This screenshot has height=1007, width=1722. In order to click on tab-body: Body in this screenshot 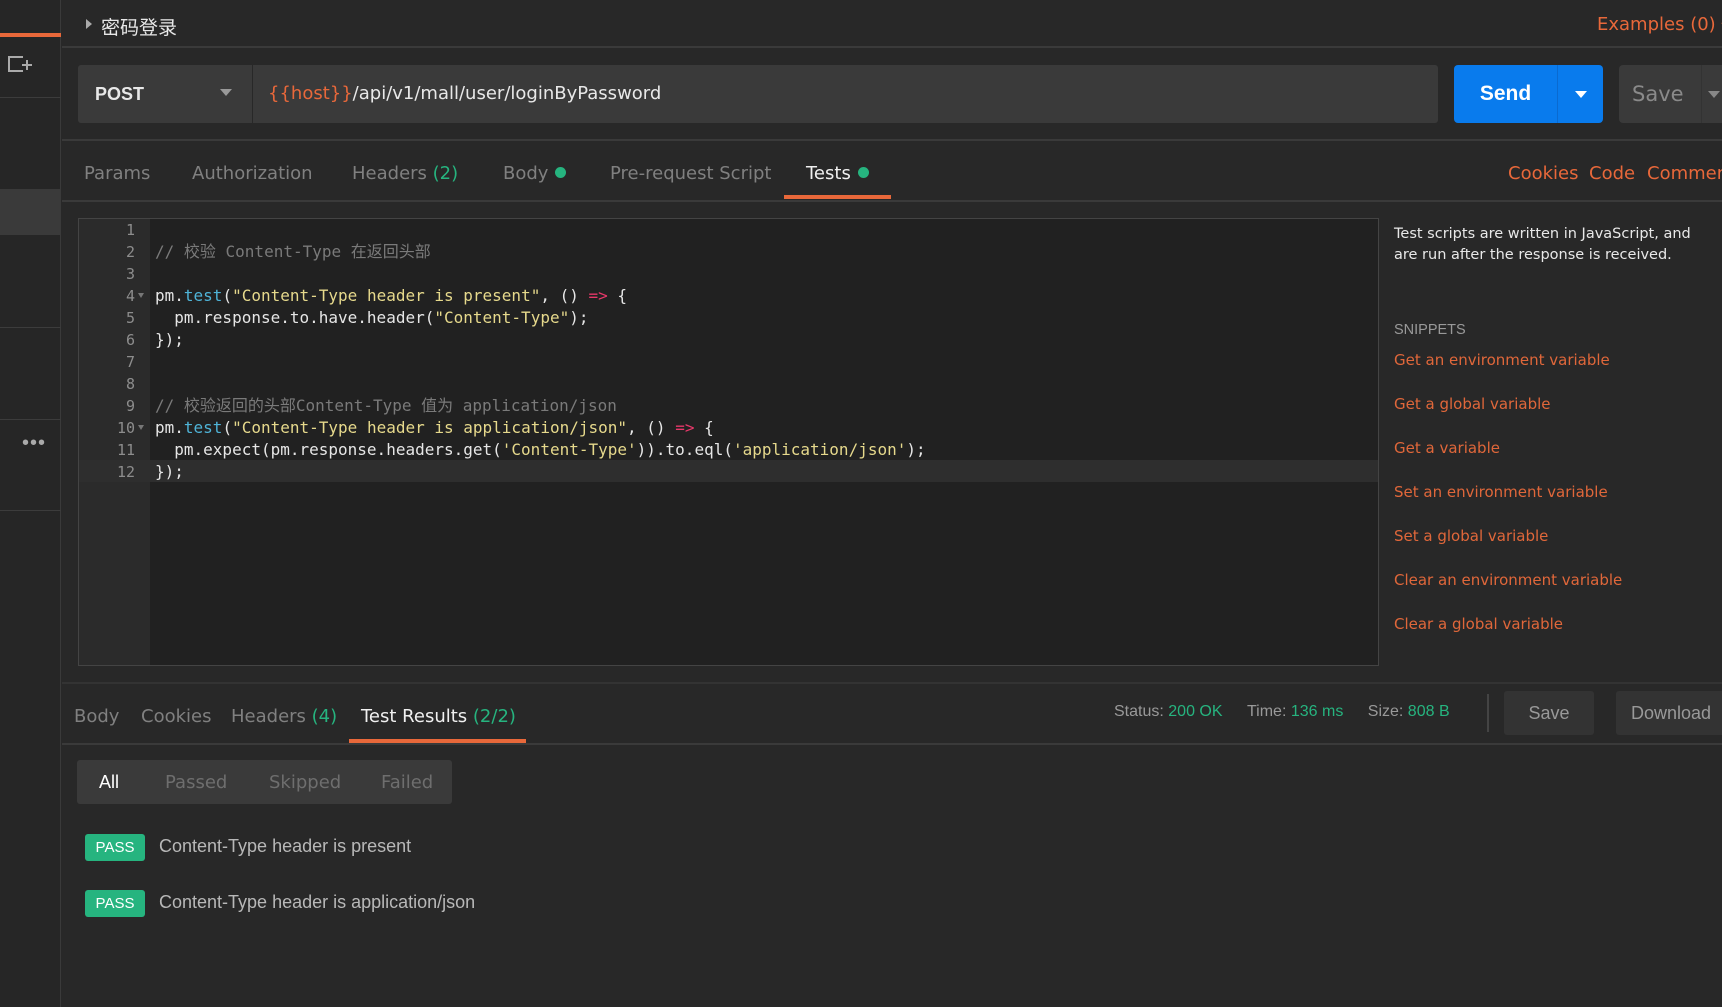, I will do `click(535, 173)`.